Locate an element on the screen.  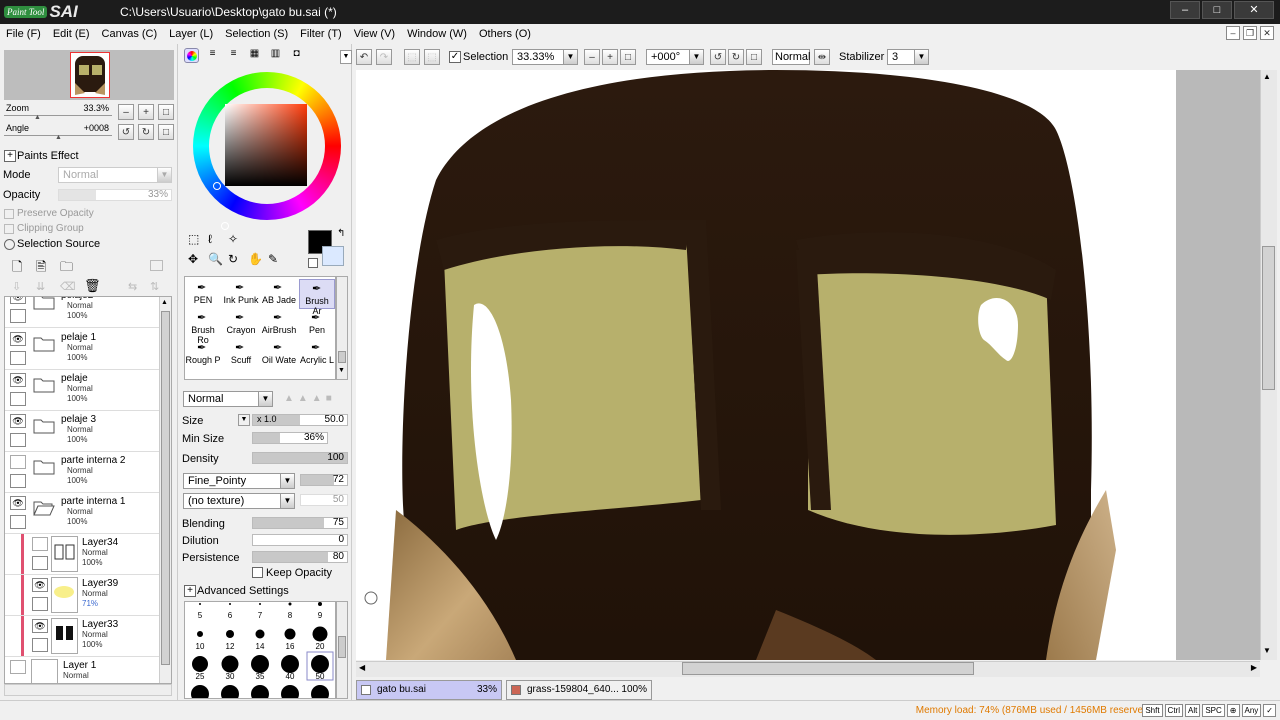
rotation-dropdown: +000° ▼ is located at coordinates (675, 57).